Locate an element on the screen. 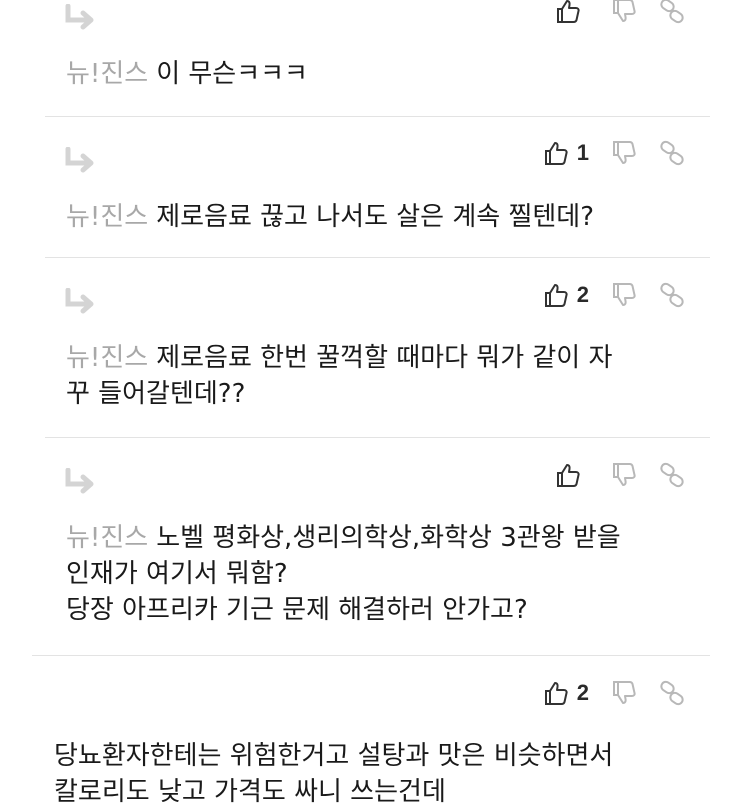 The height and width of the screenshot is (812, 740). comment-line: 노벨 평화상,생리의학상,화학상 3관왕 받을 is located at coordinates (388, 538).